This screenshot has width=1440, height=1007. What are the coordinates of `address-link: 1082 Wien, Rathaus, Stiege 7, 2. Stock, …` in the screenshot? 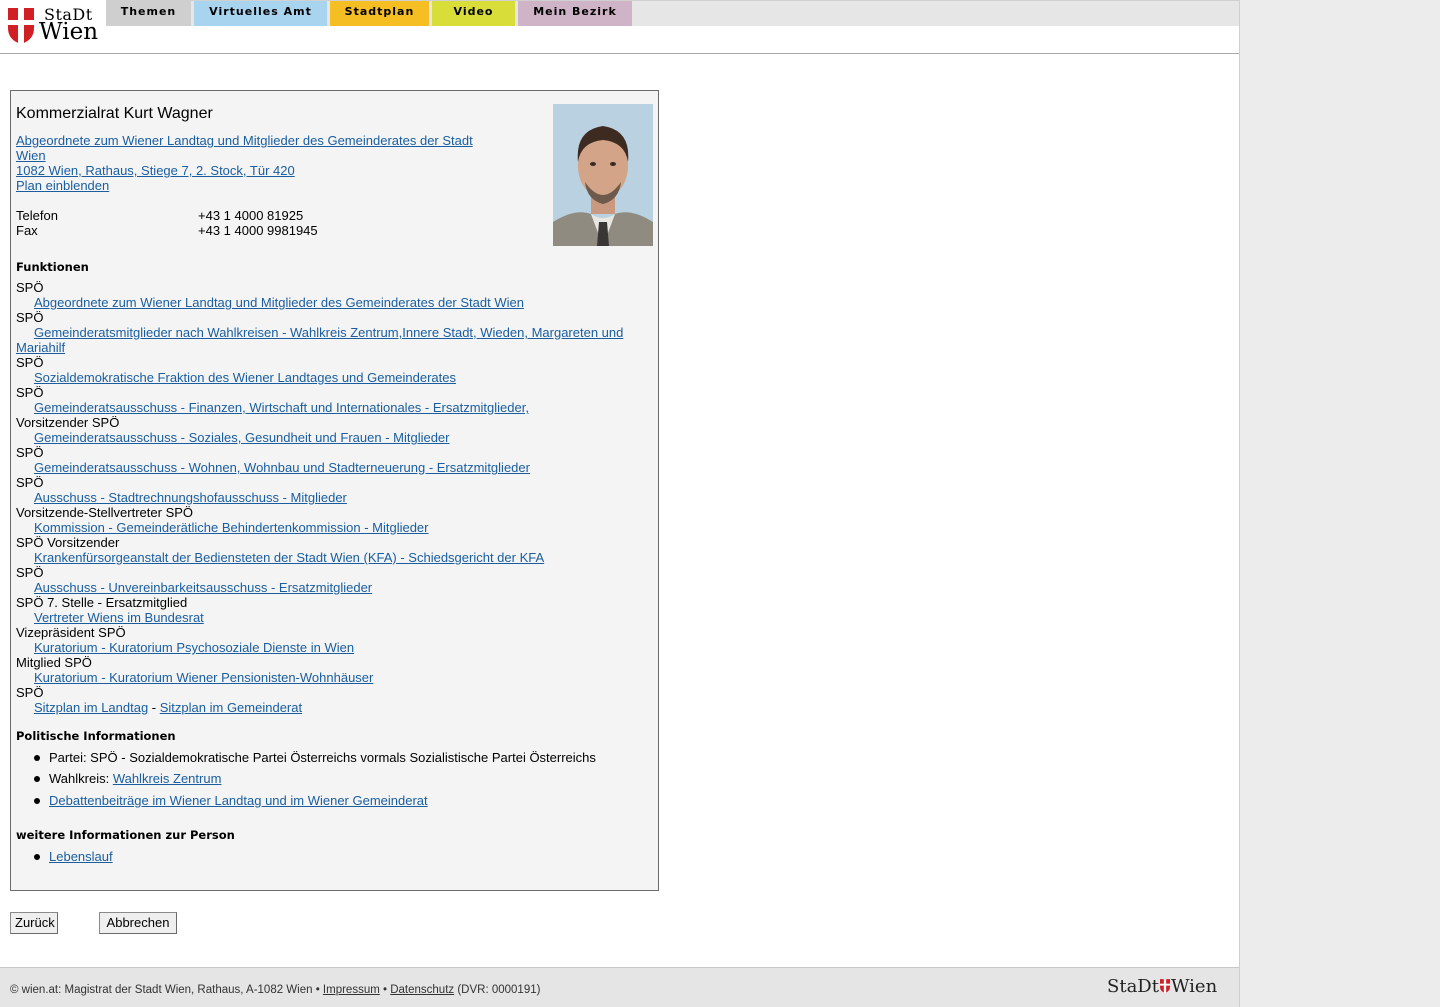 It's located at (155, 170).